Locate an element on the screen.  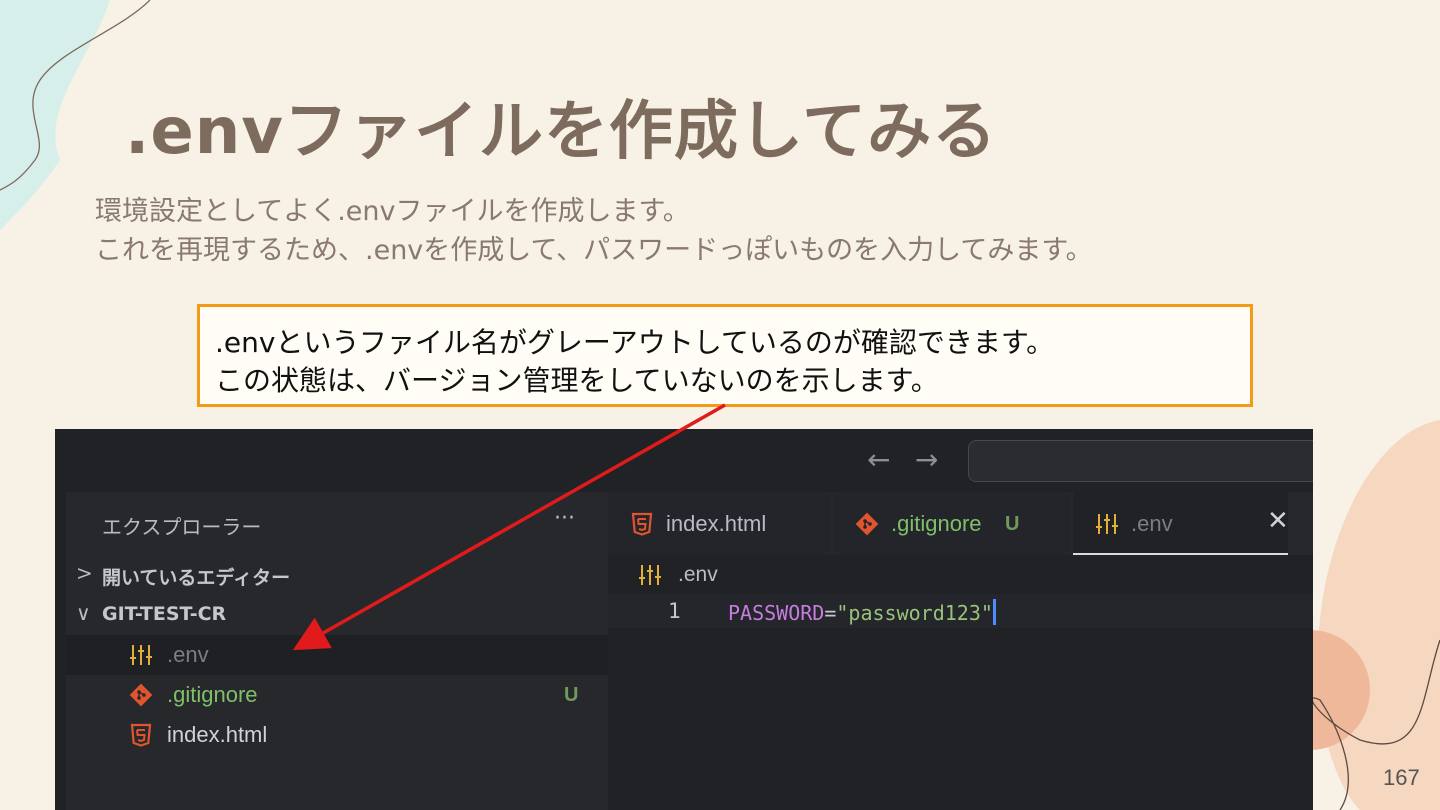
code-line: 1 PASSWORD="password123" is located at coordinates (960, 611).